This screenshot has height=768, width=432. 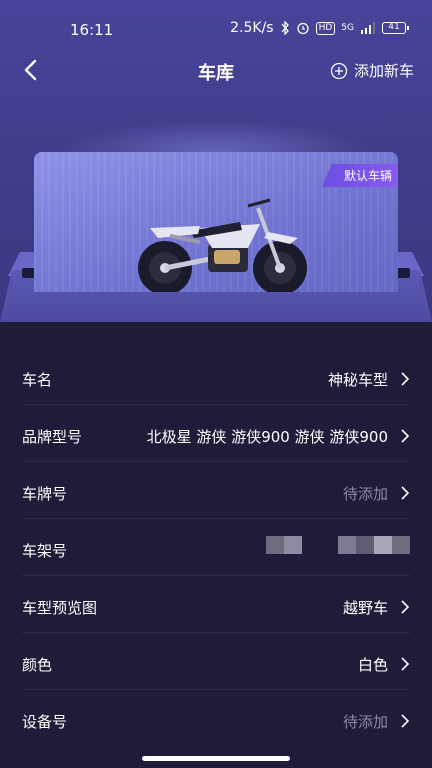 I want to click on motorcycle-icon, so click(x=222, y=245).